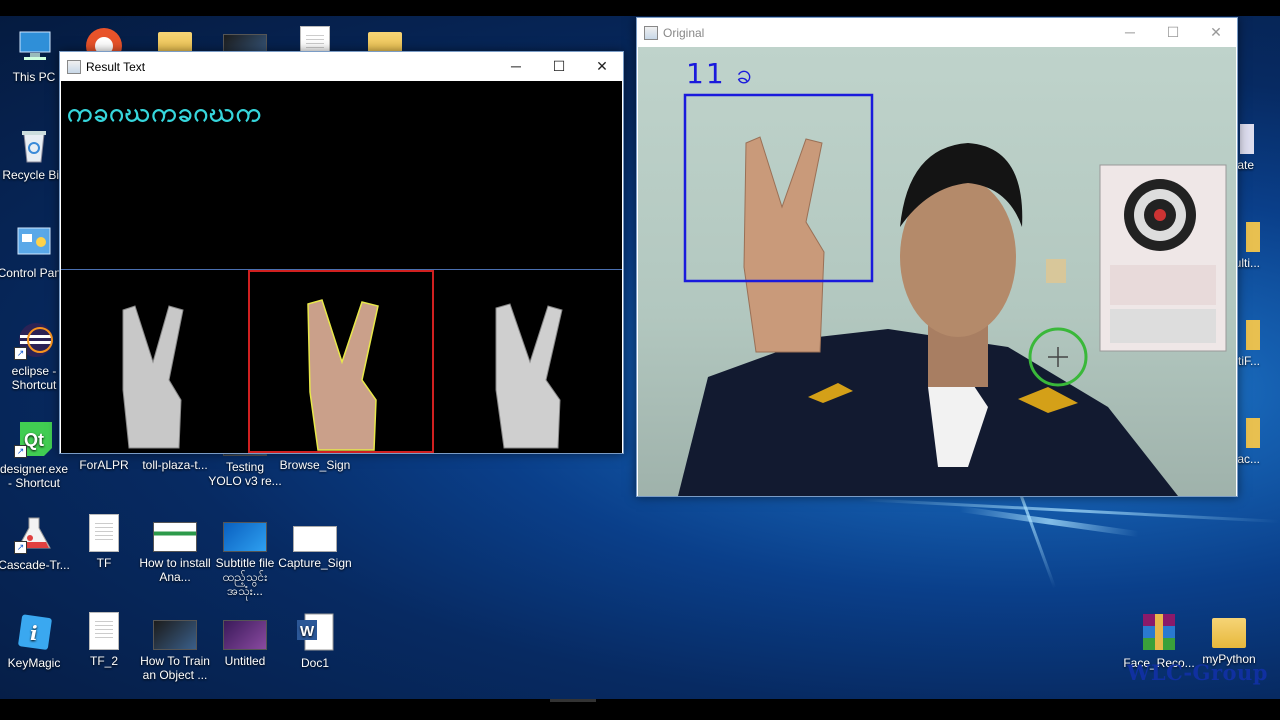  I want to click on control-panel-icon, so click(34, 242).